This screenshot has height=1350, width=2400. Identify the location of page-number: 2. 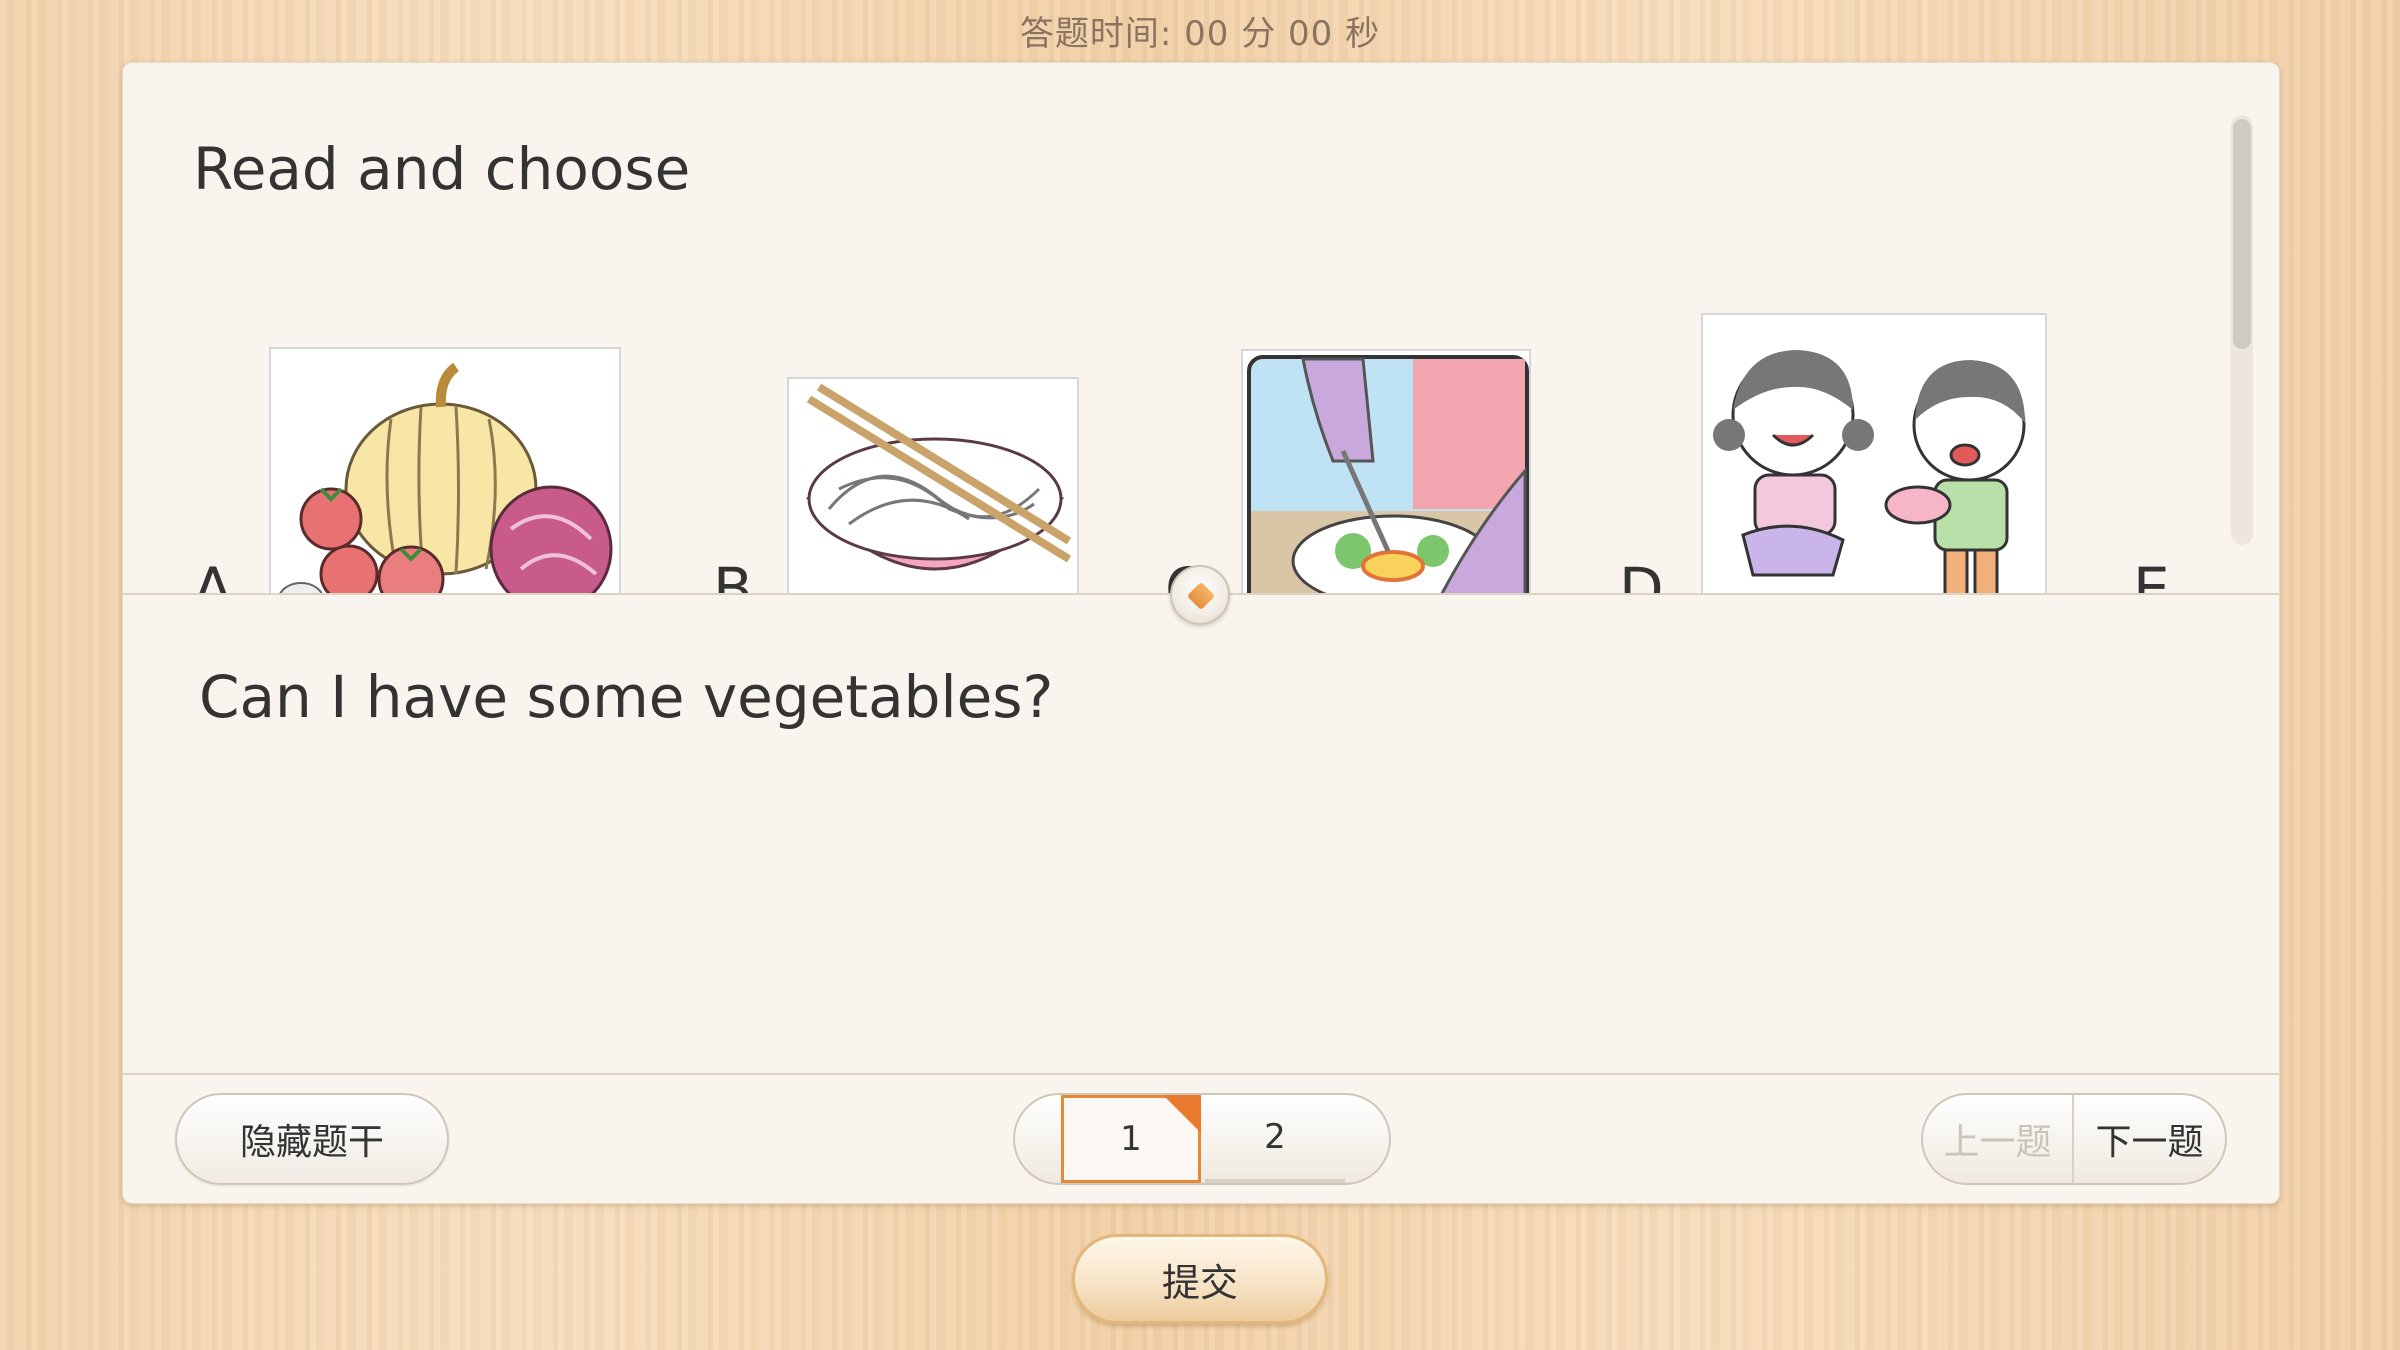
(1275, 1137).